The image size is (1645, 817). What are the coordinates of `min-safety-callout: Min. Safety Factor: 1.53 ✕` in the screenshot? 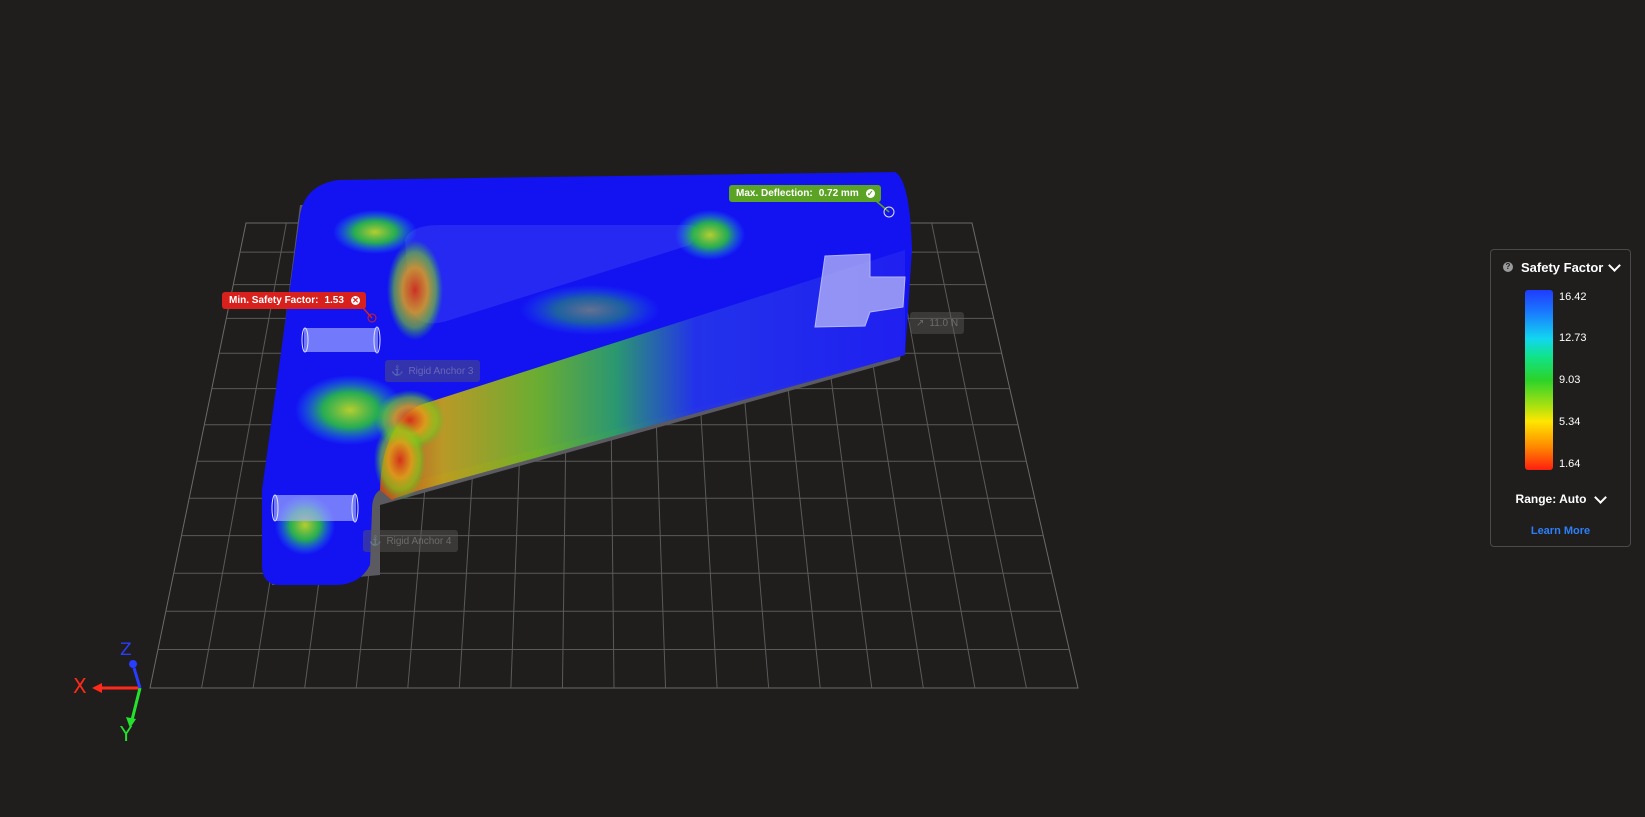 It's located at (294, 300).